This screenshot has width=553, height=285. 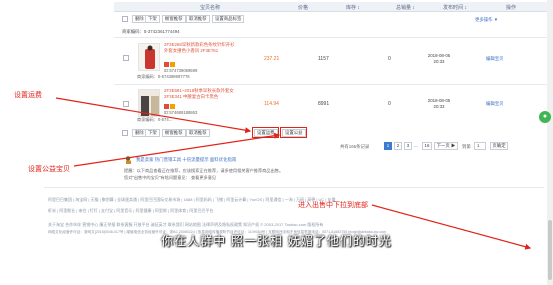 What do you see at coordinates (333, 205) in the screenshot?
I see `annotation-scroll-hint: 进入出售中下拉到底部` at bounding box center [333, 205].